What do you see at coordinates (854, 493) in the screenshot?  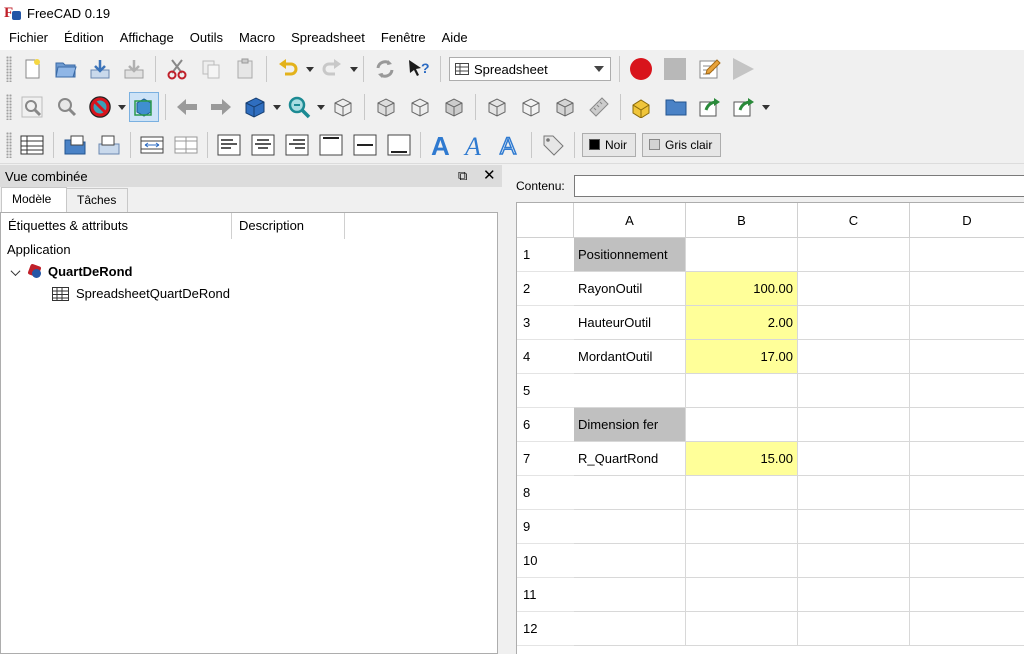 I see `cell-c8` at bounding box center [854, 493].